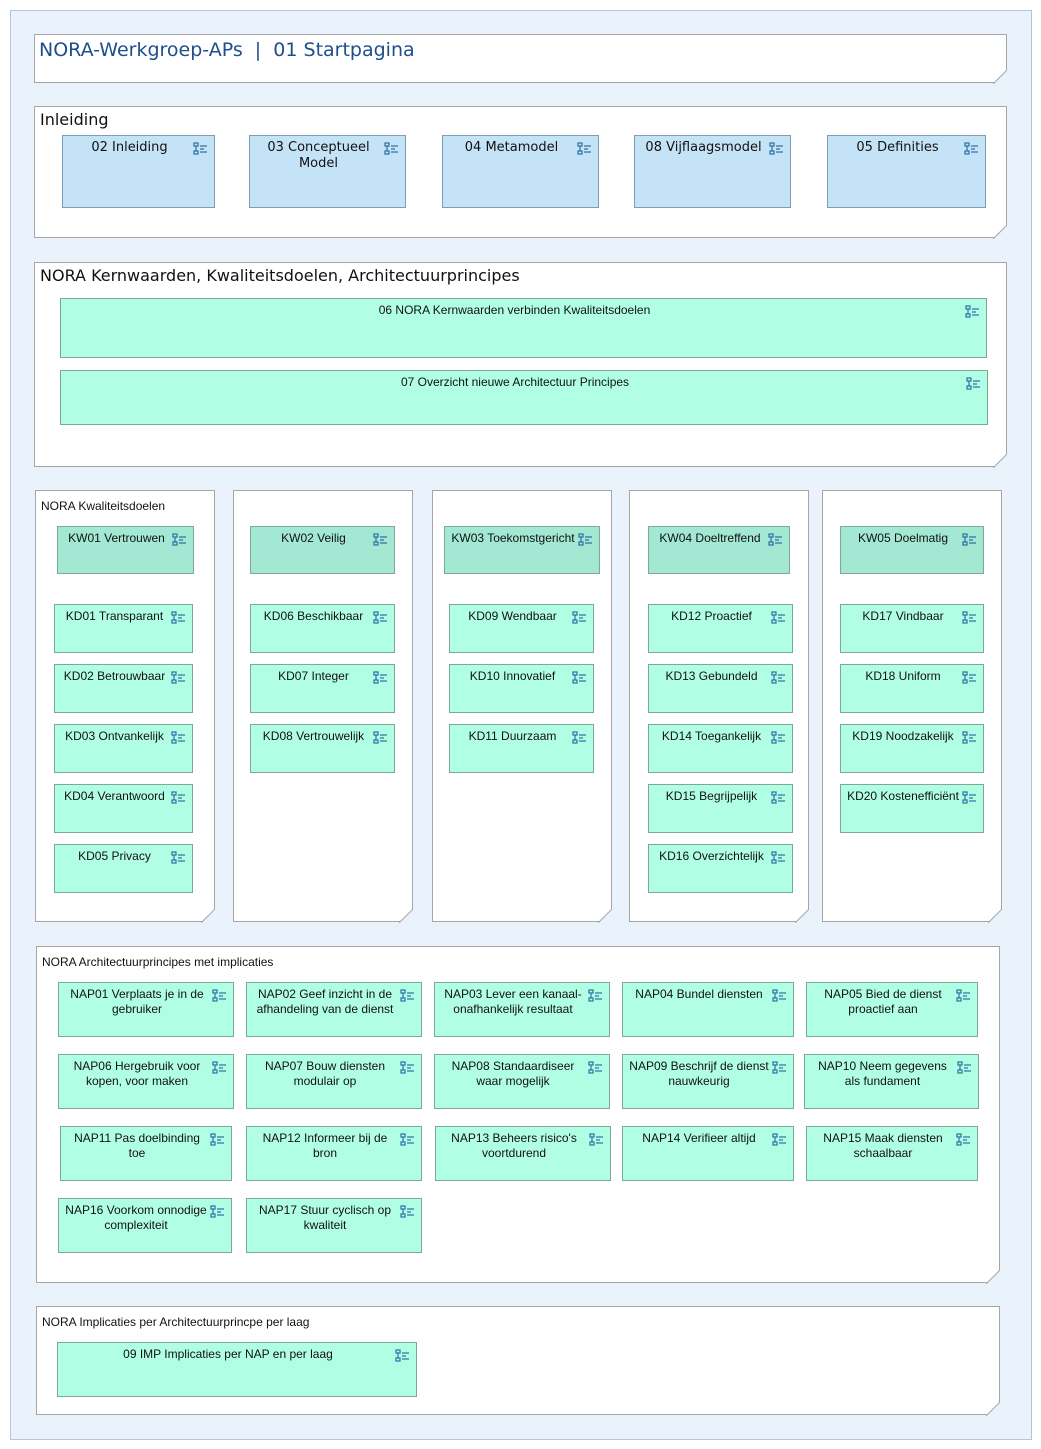  Describe the element at coordinates (313, 538) in the screenshot. I see `element-label: KW02 Veilig` at that location.